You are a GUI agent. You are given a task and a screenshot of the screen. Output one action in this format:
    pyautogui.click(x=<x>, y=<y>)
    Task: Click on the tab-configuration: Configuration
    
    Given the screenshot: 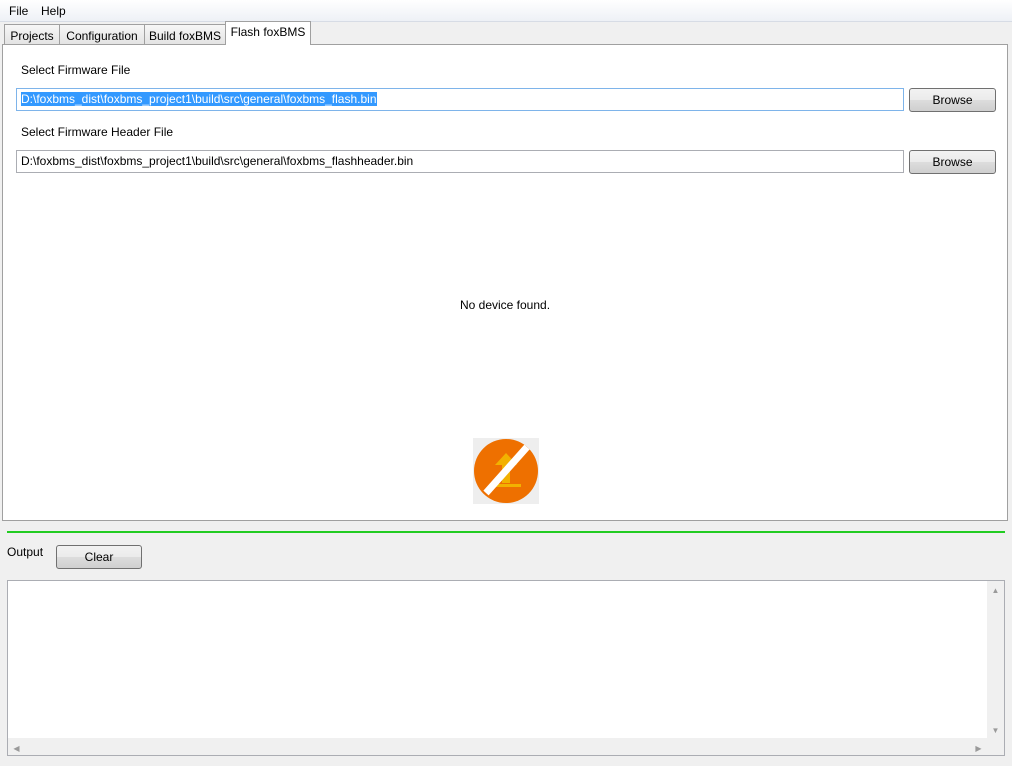 What is the action you would take?
    pyautogui.click(x=102, y=34)
    